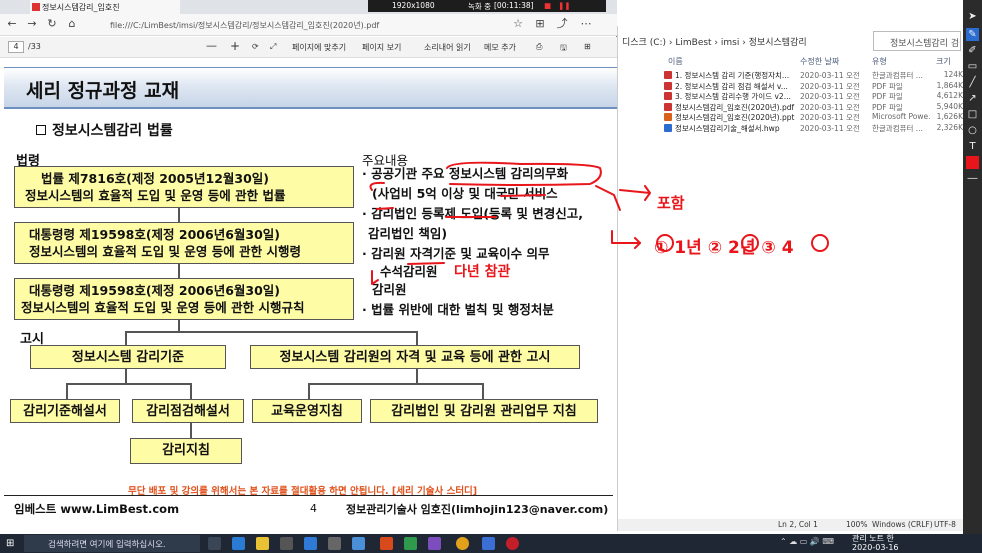  What do you see at coordinates (972, 114) in the screenshot?
I see `rect-tool-icon: □` at bounding box center [972, 114].